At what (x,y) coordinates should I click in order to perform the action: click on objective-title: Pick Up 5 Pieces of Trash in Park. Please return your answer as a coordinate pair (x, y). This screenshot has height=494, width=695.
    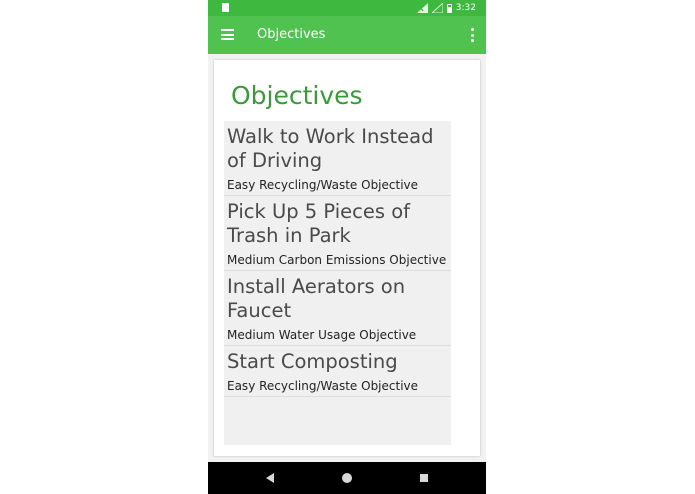
    Looking at the image, I should click on (319, 223).